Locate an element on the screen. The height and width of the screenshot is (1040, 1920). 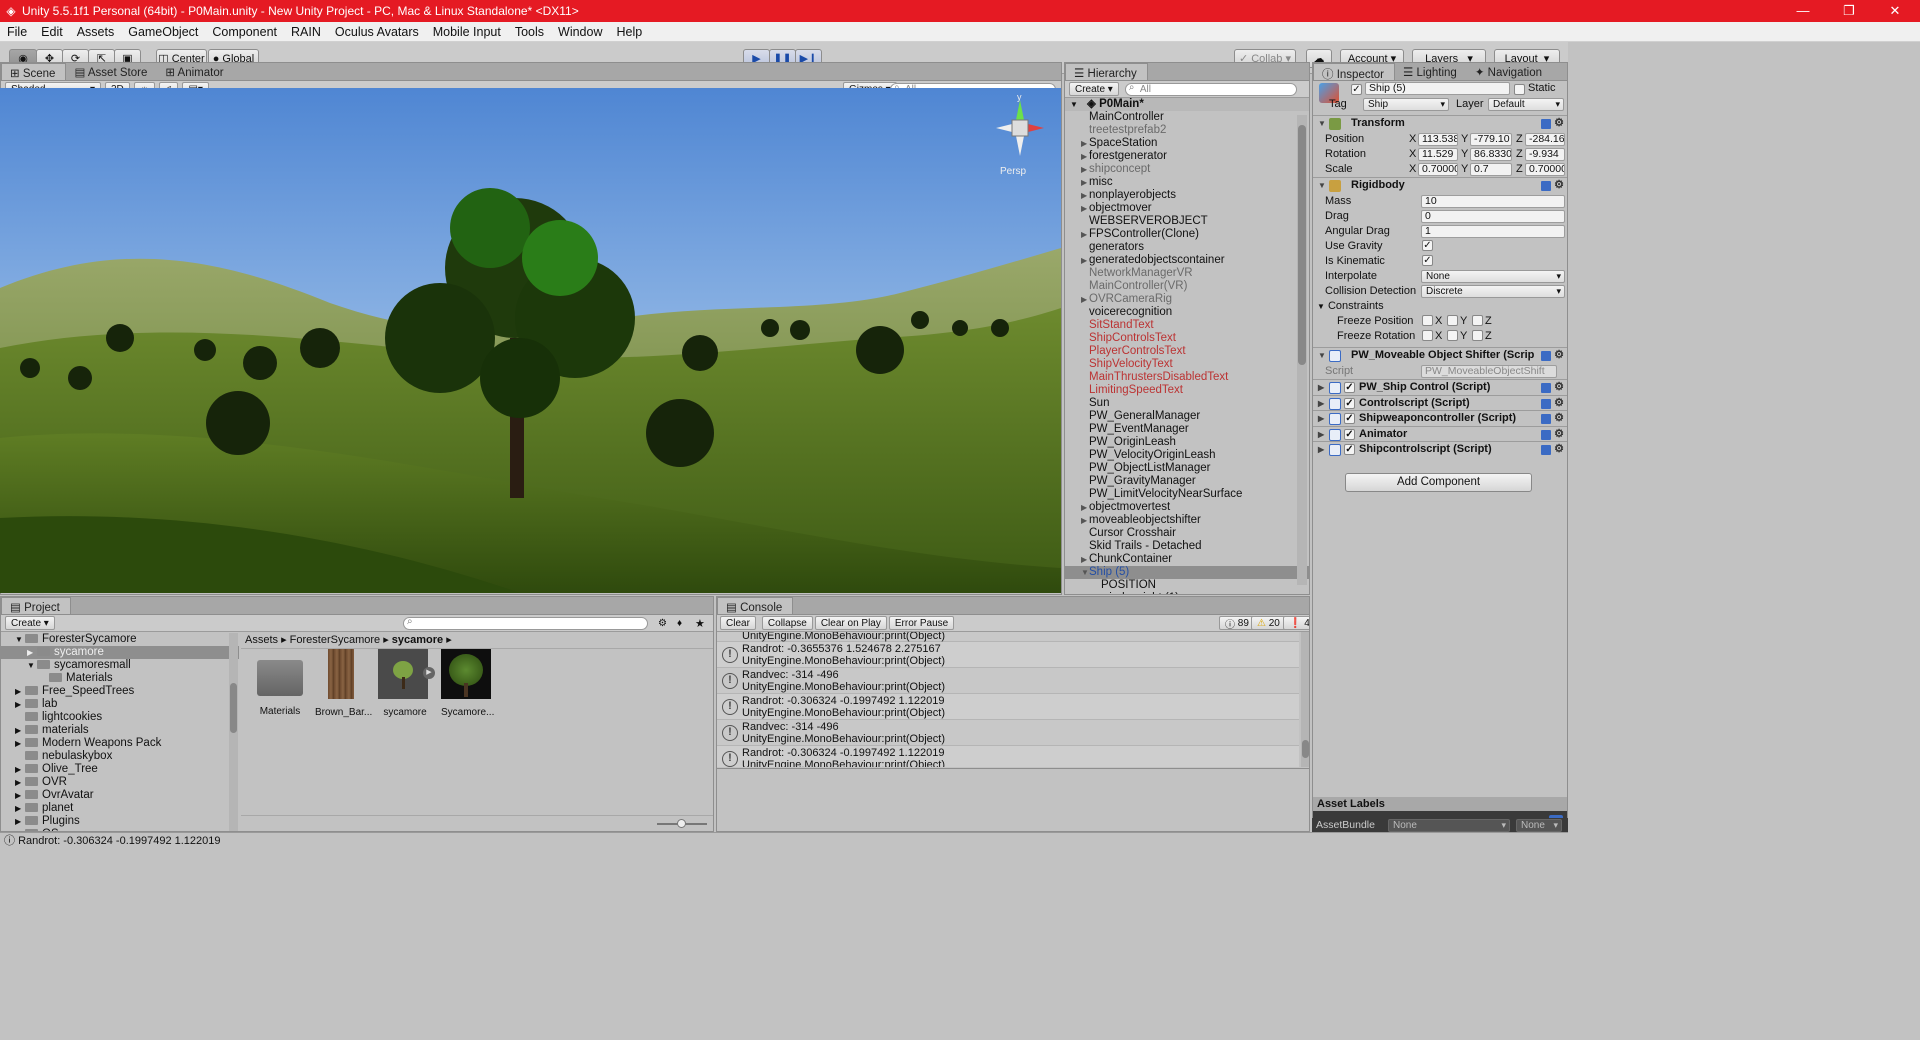
hierarchy-item: MainController(VR) is located at coordinates (1187, 286).